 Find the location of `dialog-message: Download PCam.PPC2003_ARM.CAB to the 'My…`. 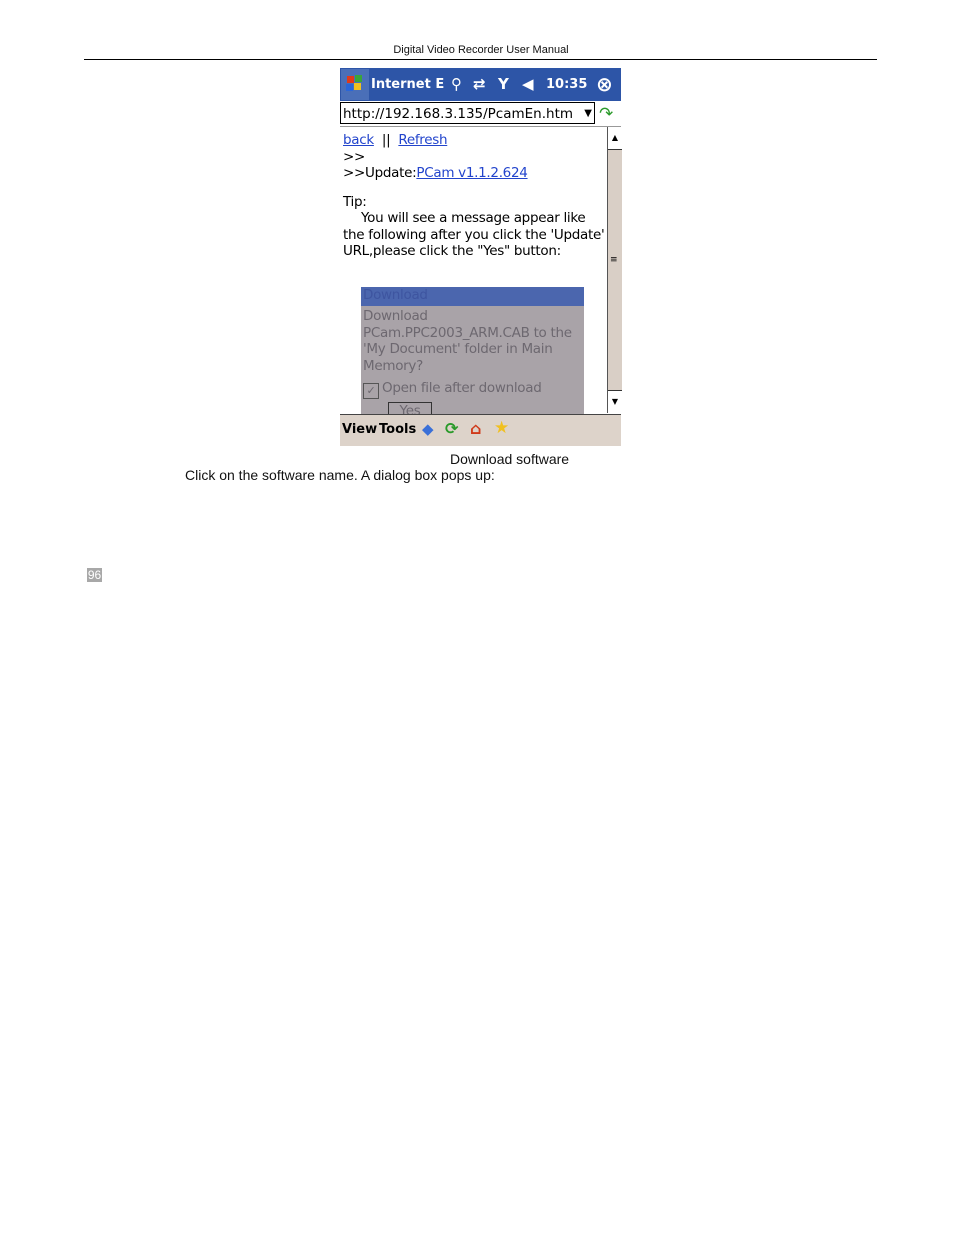

dialog-message: Download PCam.PPC2003_ARM.CAB to the 'My… is located at coordinates (467, 341).